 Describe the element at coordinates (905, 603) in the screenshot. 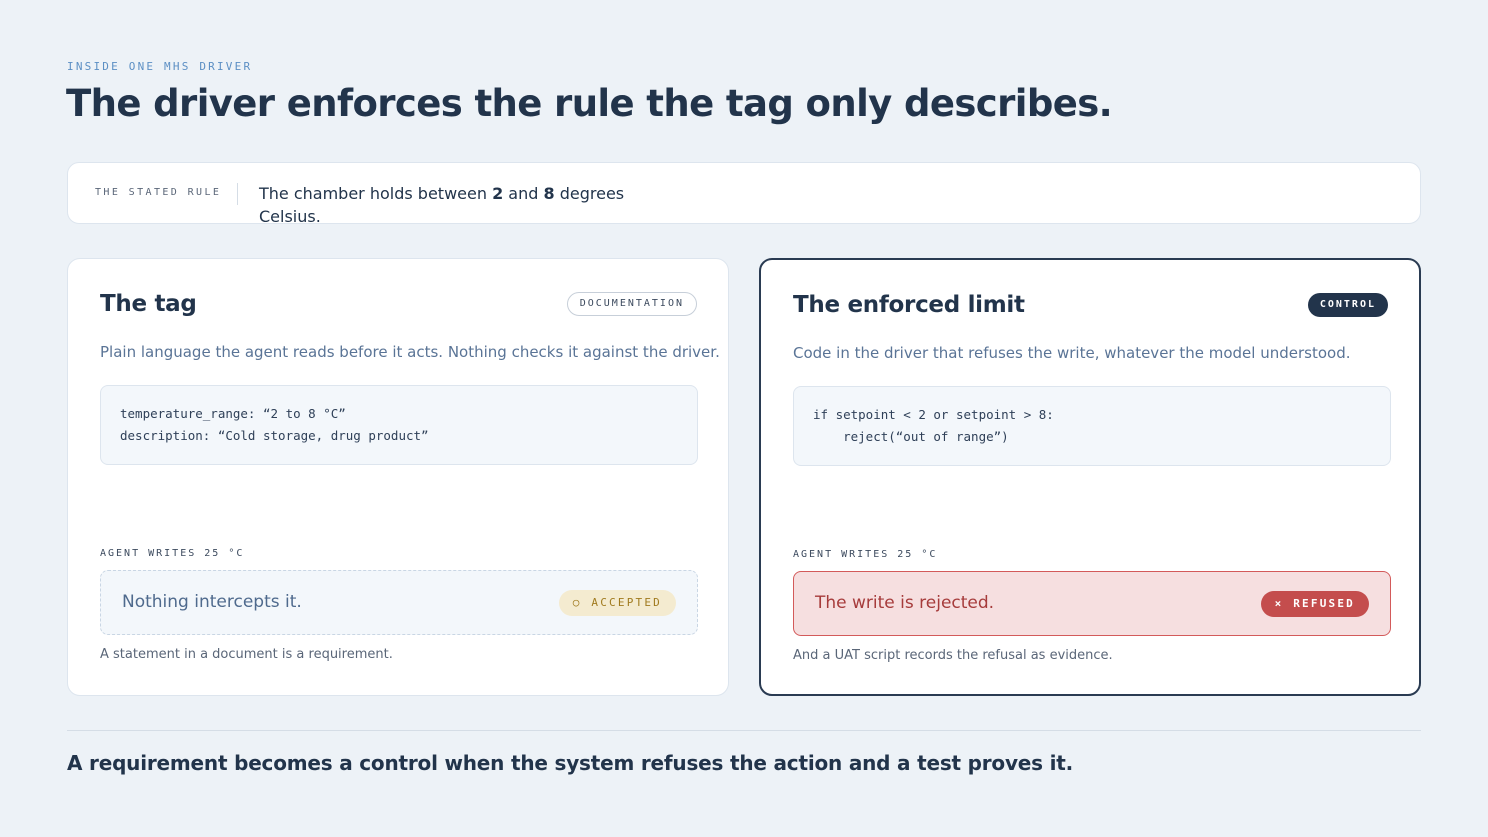

I see `result-text: The write is rejected.` at that location.